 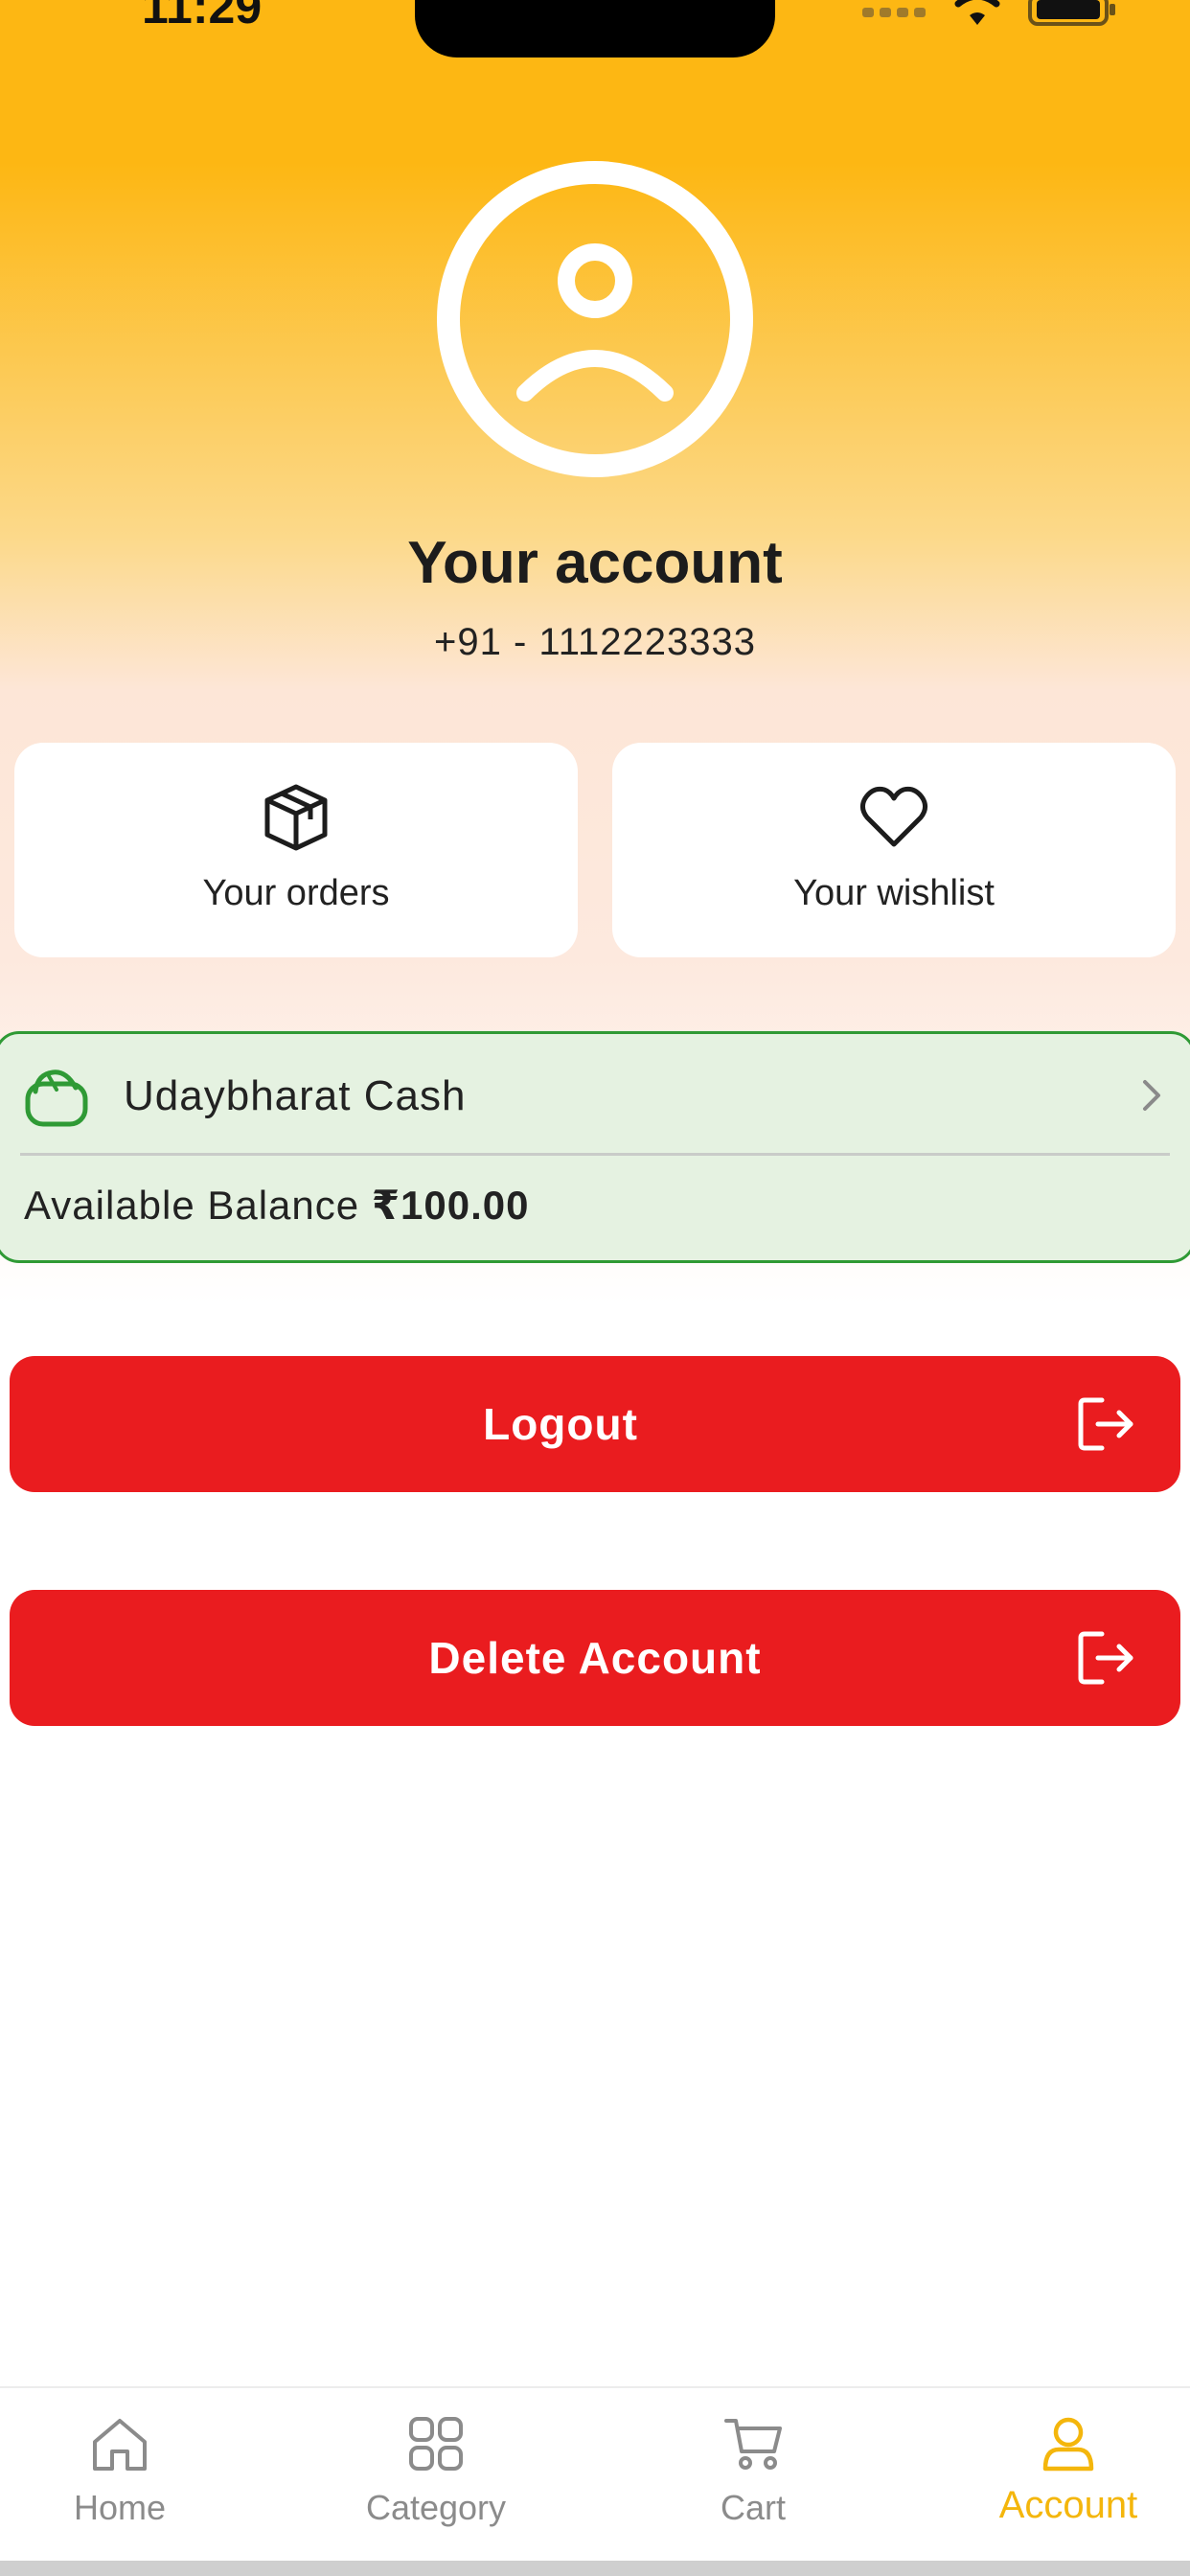 I want to click on bottom-navigation: Home Category Cart Account, so click(x=595, y=2473).